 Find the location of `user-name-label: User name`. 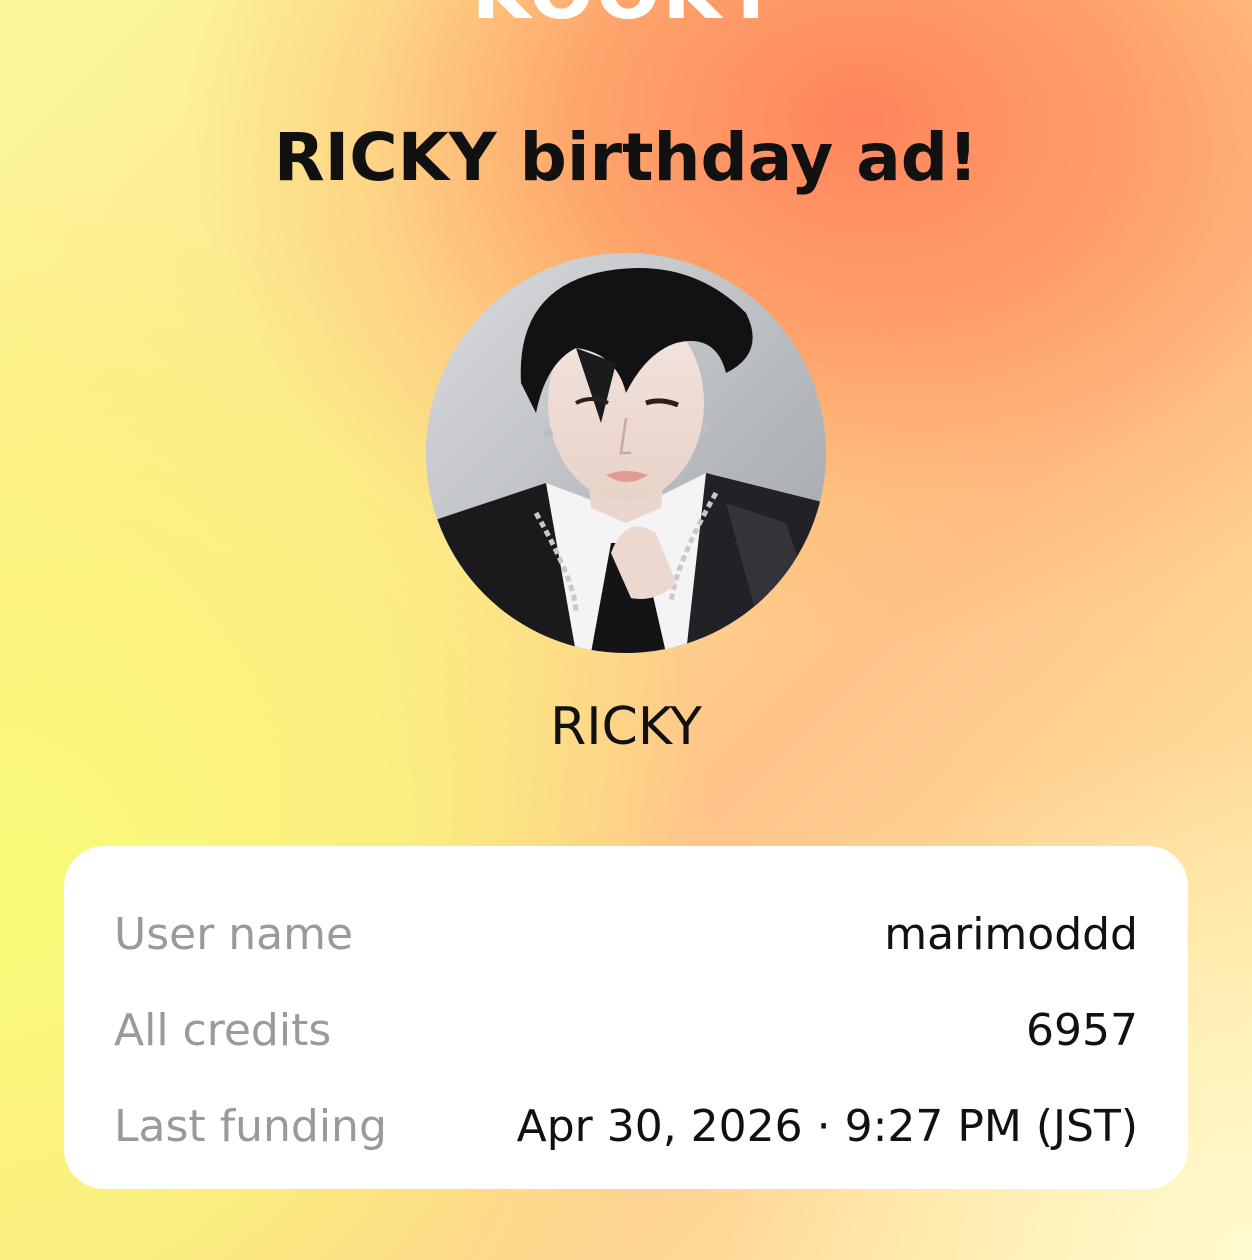

user-name-label: User name is located at coordinates (234, 934).